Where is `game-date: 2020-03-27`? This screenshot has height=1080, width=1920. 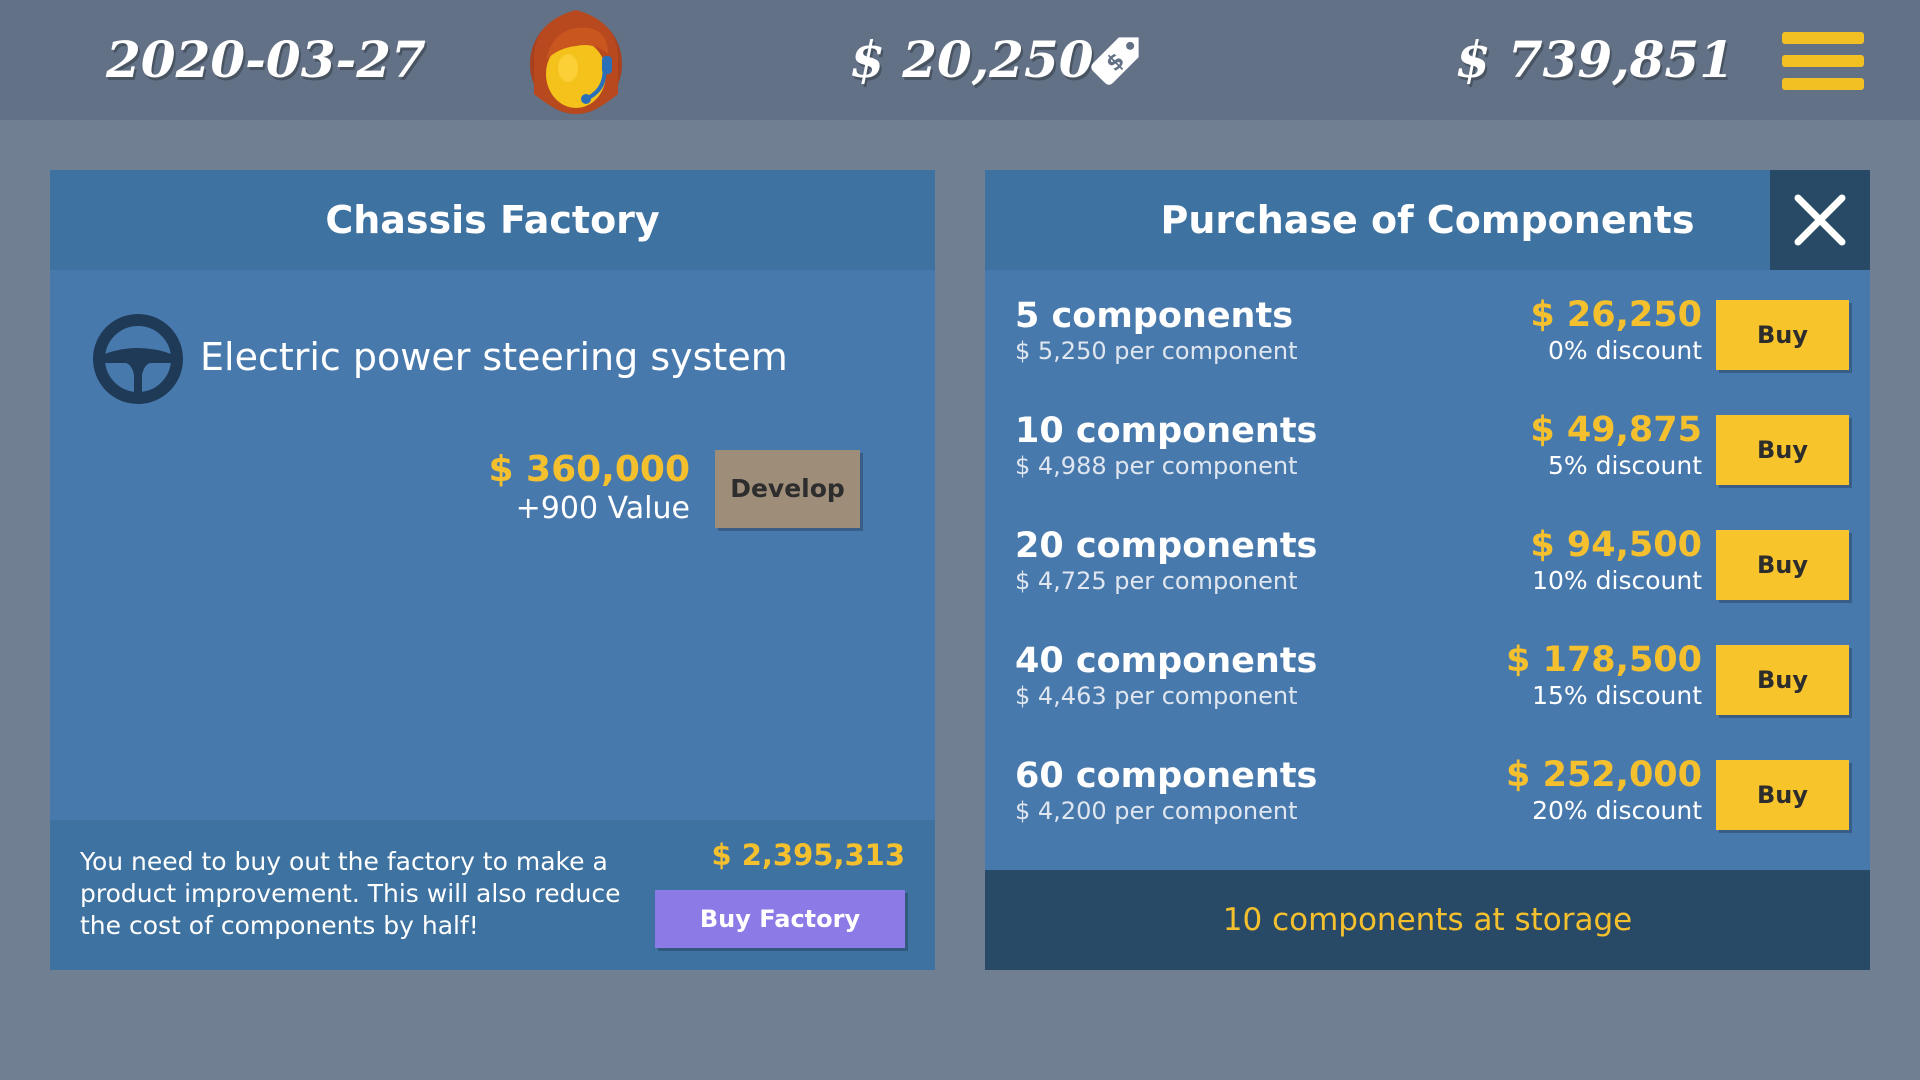 game-date: 2020-03-27 is located at coordinates (266, 59).